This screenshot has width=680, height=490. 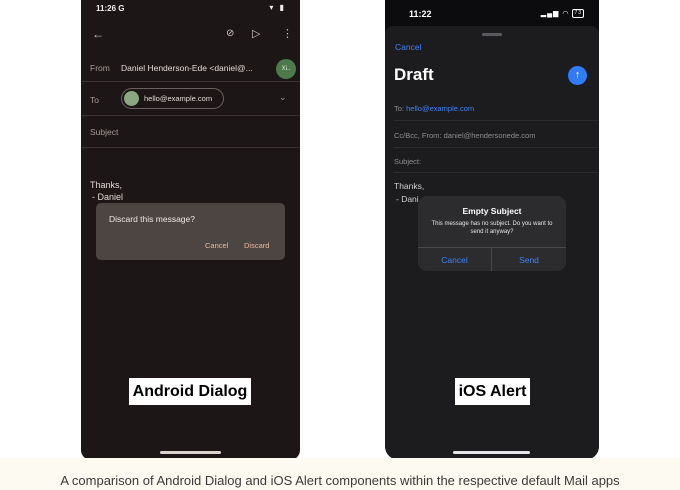 I want to click on body-line-2: - Dani, so click(x=407, y=199).